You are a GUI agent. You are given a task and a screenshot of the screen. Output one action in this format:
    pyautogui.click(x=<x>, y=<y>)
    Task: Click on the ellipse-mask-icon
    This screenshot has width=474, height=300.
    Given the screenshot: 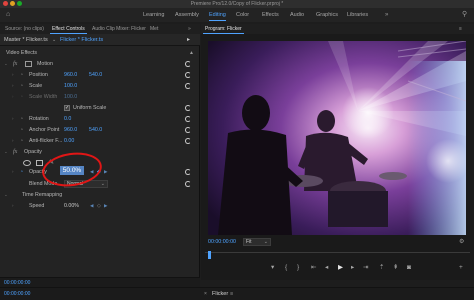 What is the action you would take?
    pyautogui.click(x=27, y=163)
    